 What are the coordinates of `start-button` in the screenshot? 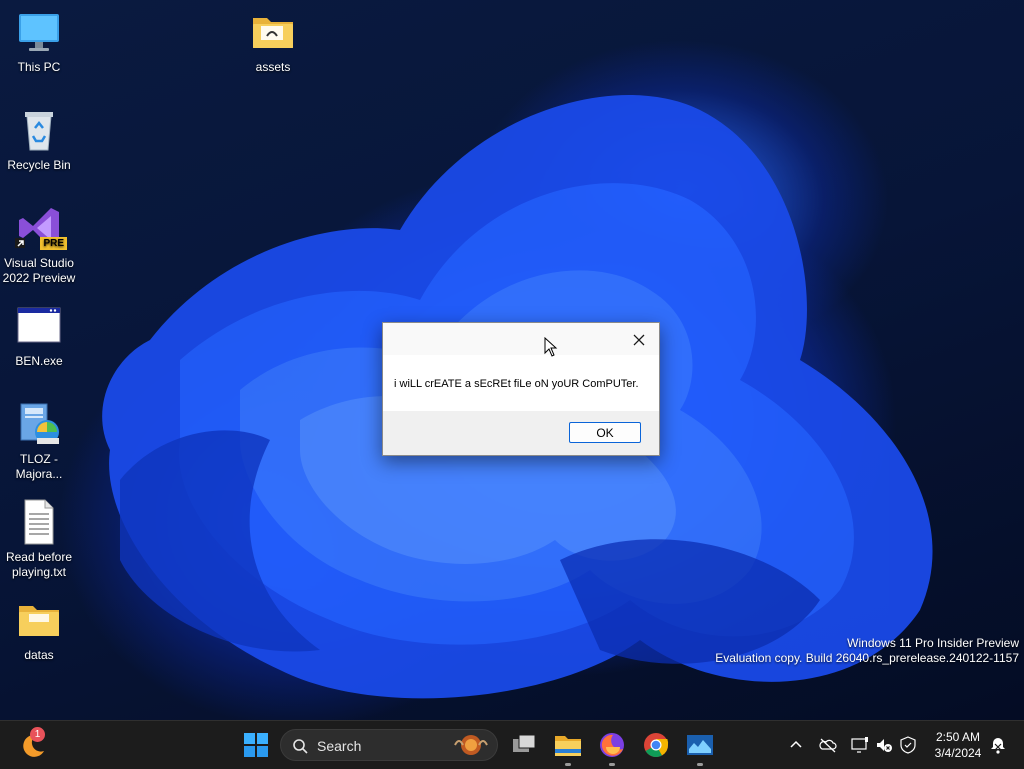 It's located at (256, 745).